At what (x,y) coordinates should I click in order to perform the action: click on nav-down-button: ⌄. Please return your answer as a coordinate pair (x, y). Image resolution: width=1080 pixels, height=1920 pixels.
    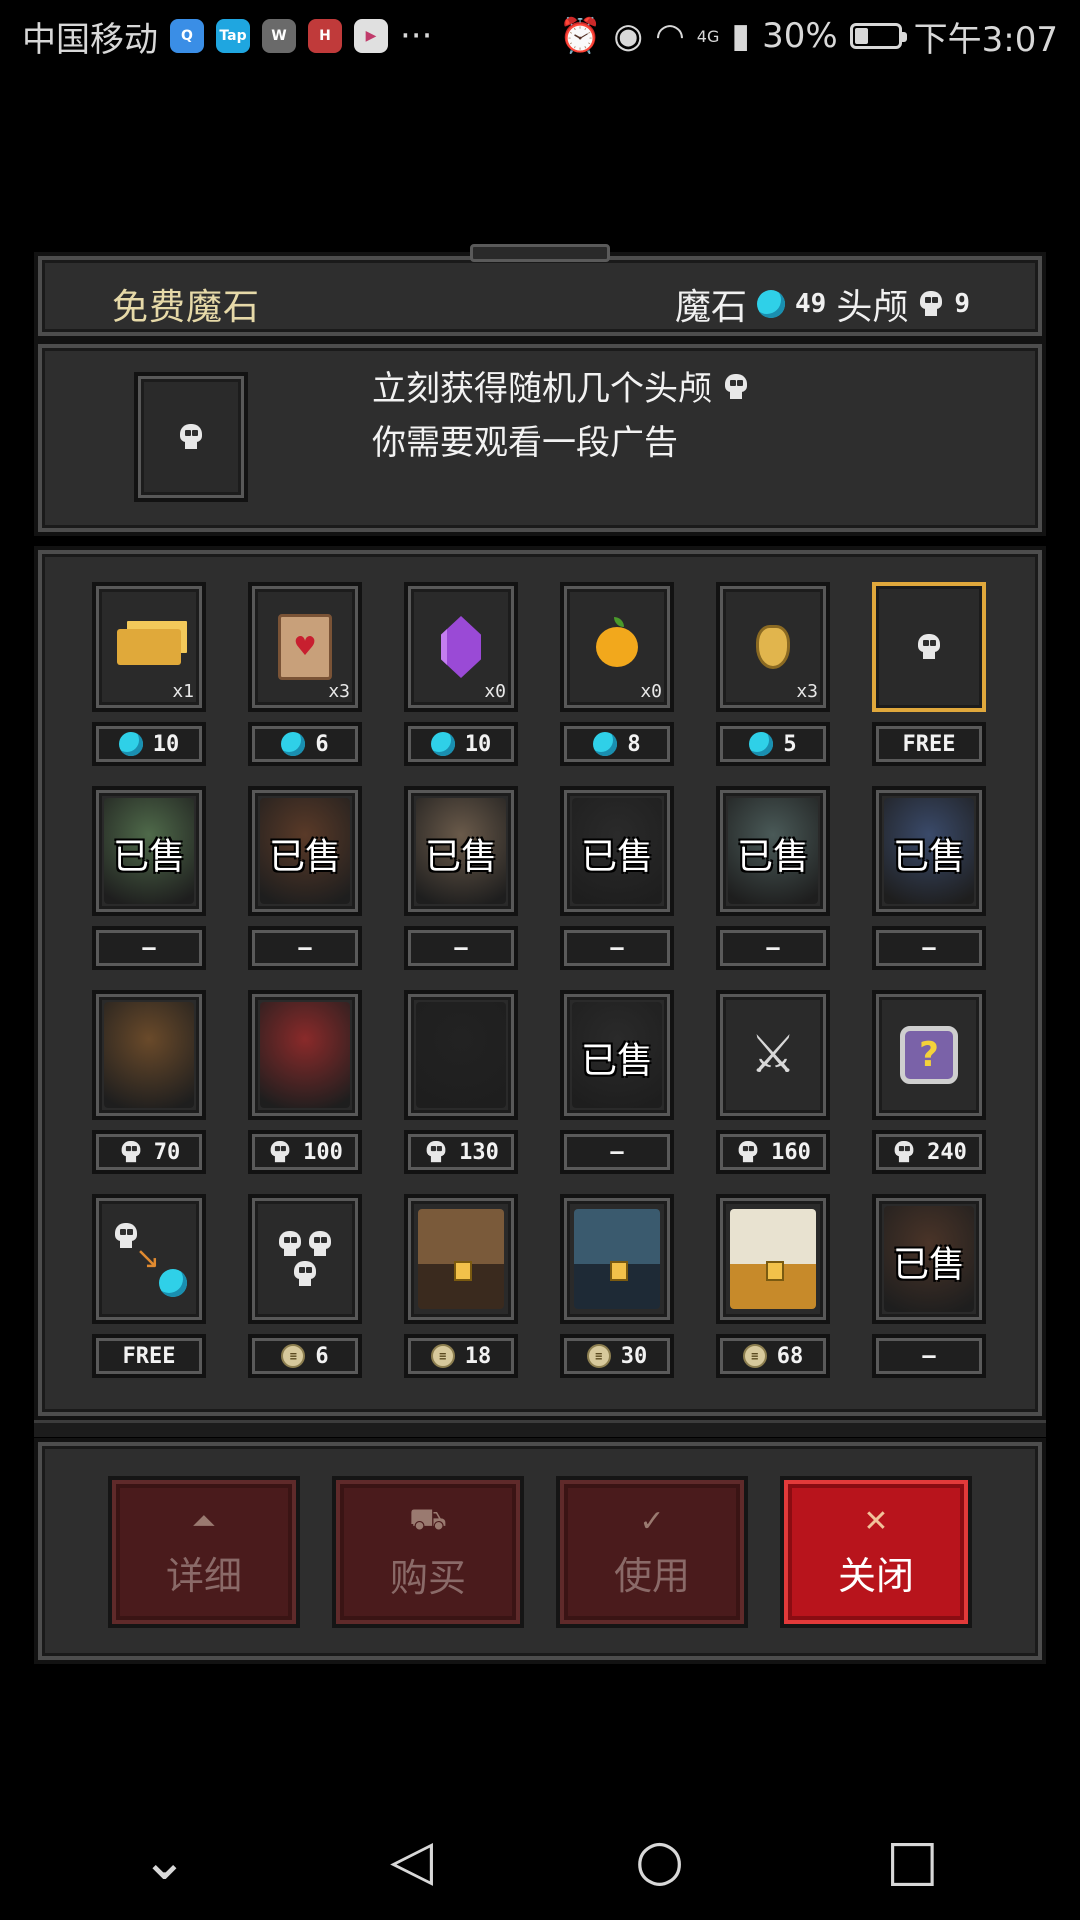
    Looking at the image, I should click on (164, 1860).